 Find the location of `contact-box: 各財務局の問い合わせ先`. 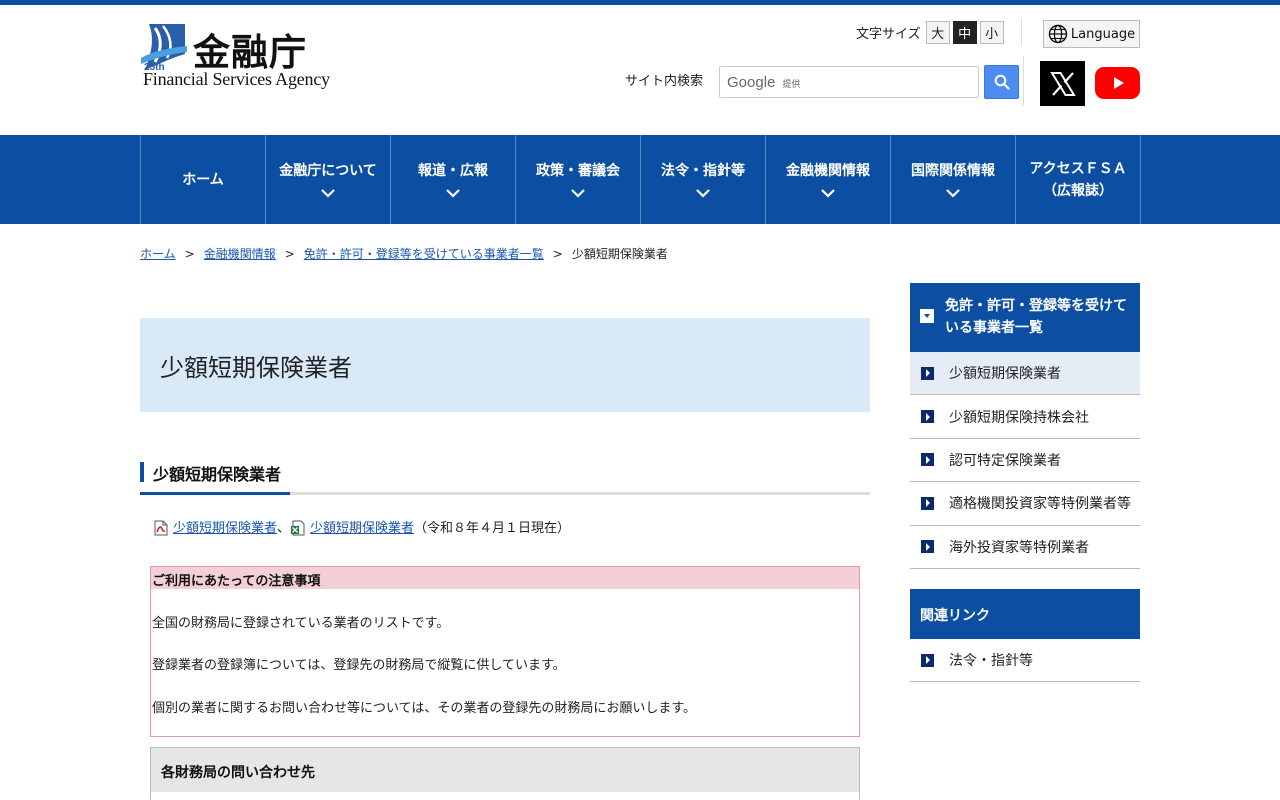

contact-box: 各財務局の問い合わせ先 is located at coordinates (505, 773).